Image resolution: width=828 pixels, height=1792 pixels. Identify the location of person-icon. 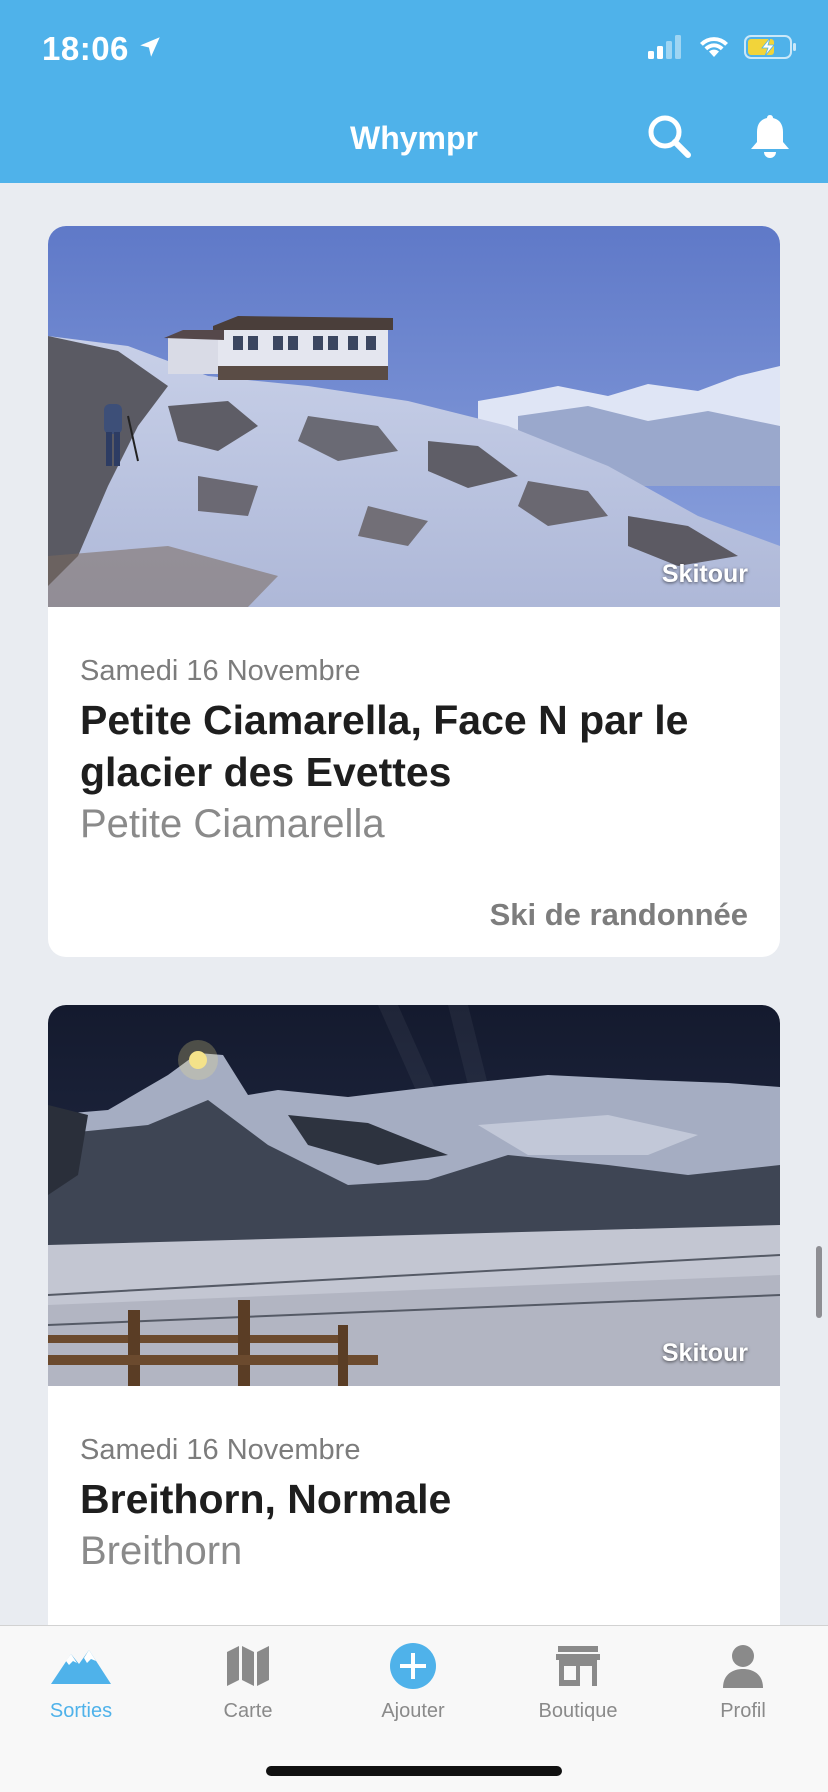
(743, 1666).